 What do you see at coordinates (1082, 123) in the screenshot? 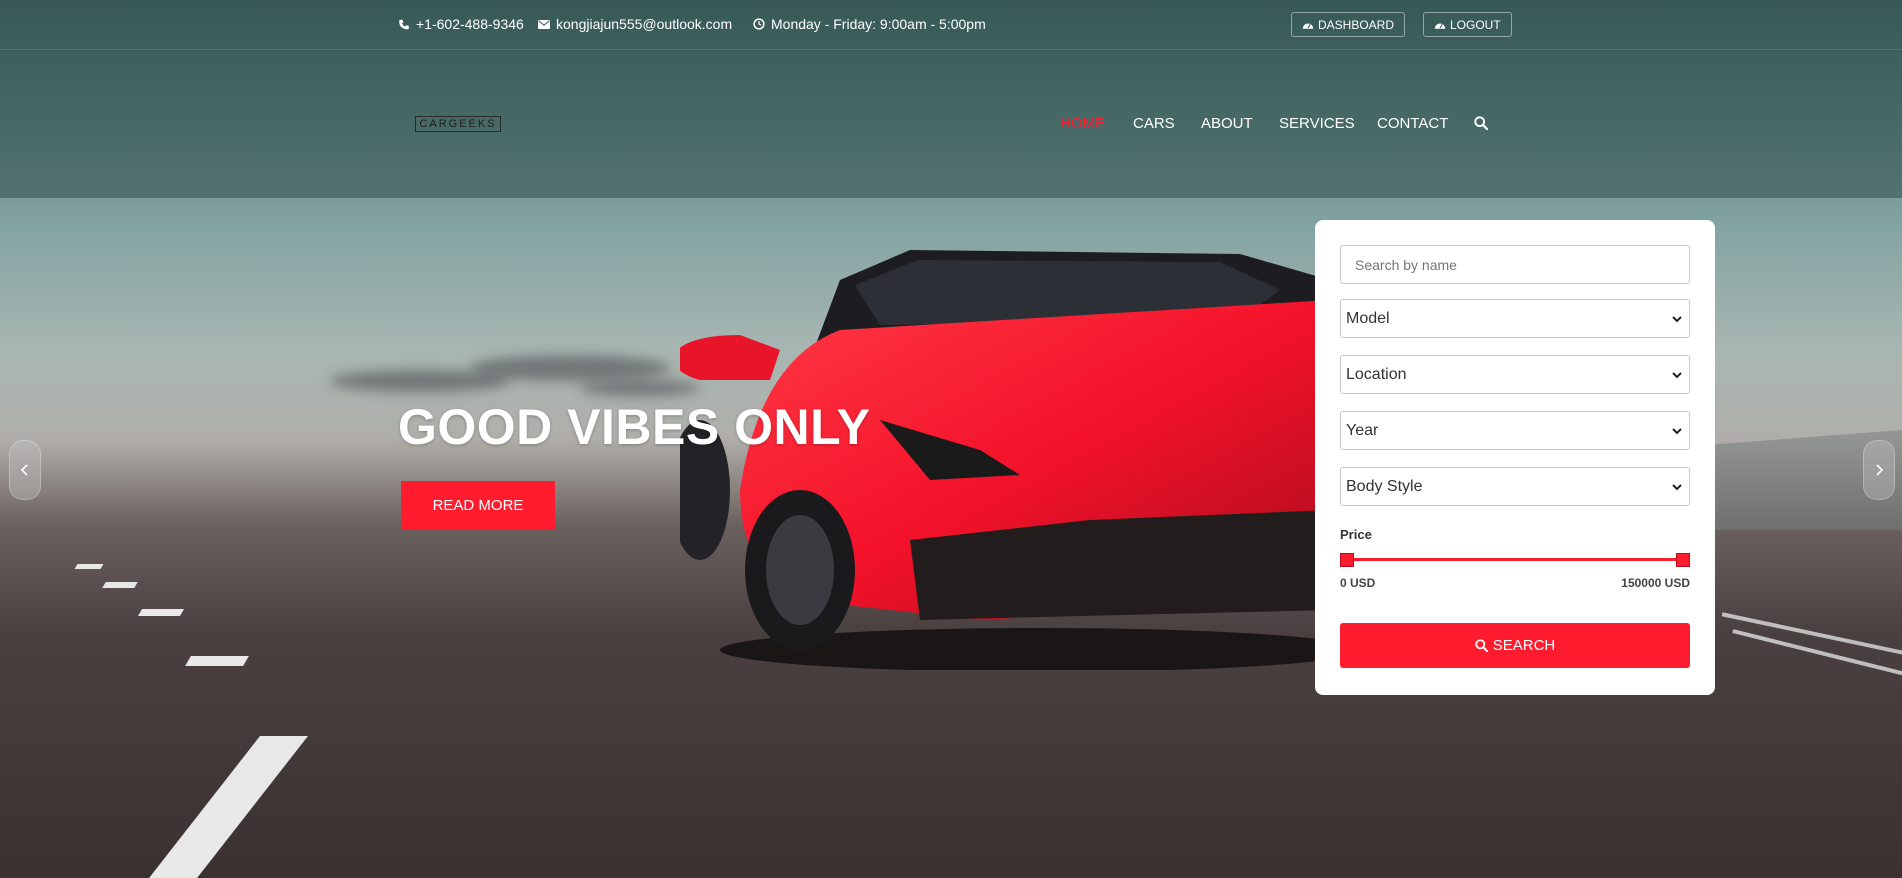
I see `nav-item-home: HOME` at bounding box center [1082, 123].